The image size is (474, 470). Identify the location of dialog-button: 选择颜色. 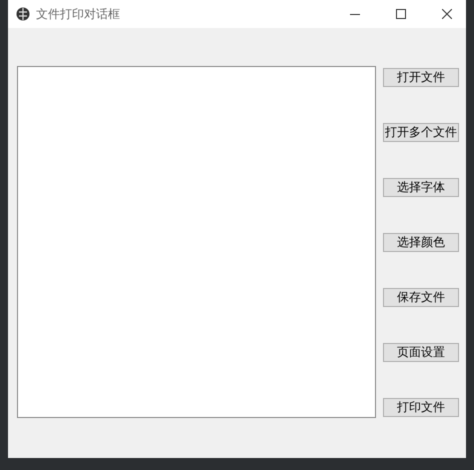
(421, 242).